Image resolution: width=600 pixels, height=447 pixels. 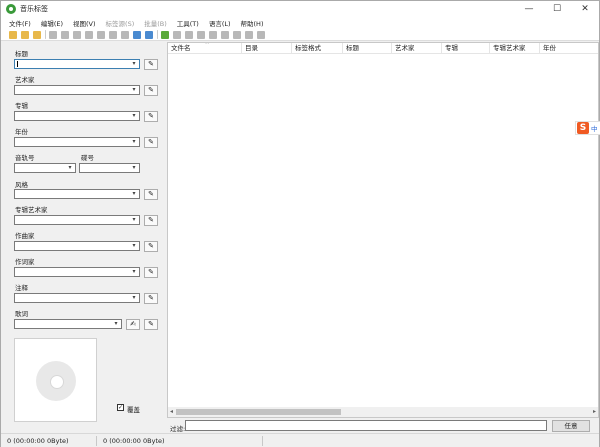 I want to click on minimize-button: —, so click(x=529, y=9).